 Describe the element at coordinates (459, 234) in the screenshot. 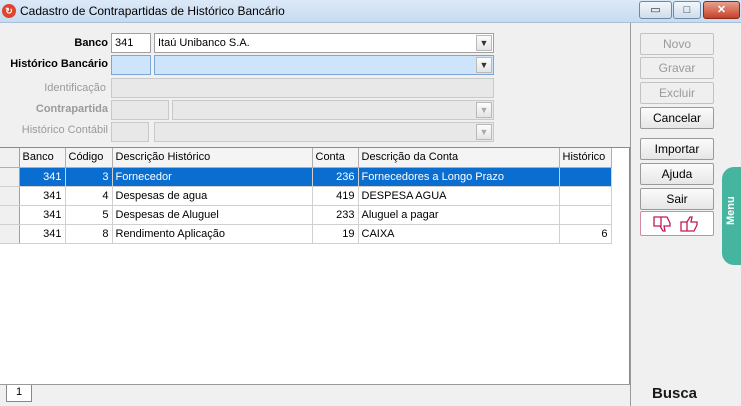

I see `cell-descricao-conta: CAIXA` at that location.